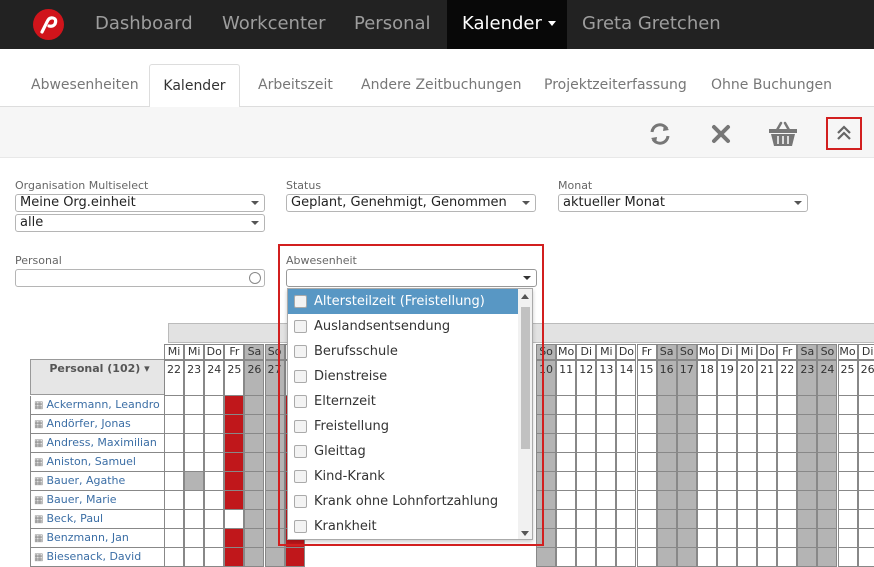 The width and height of the screenshot is (874, 567). Describe the element at coordinates (99, 424) in the screenshot. I see `employee-name-cell: ▦ Andörfer, Jonas` at that location.